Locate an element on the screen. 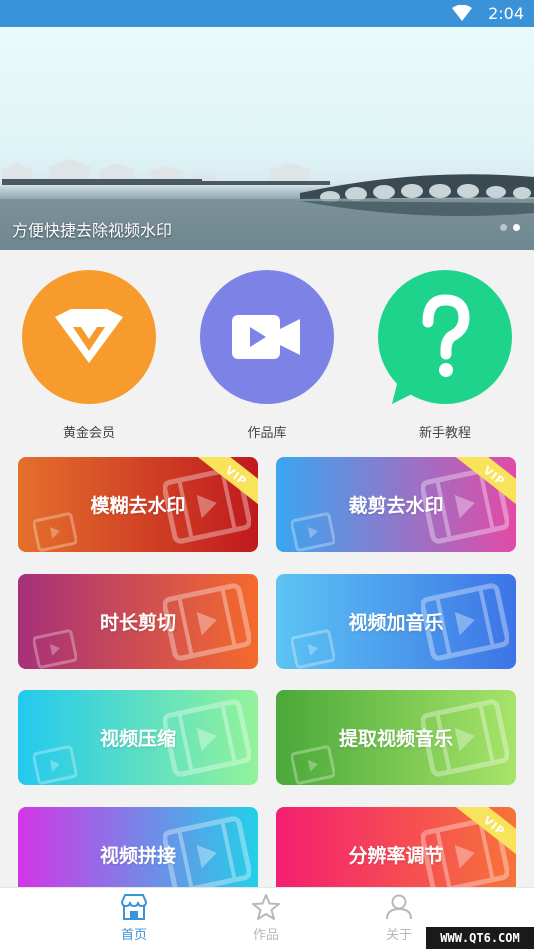  feature-title: 模糊去水印 is located at coordinates (138, 506).